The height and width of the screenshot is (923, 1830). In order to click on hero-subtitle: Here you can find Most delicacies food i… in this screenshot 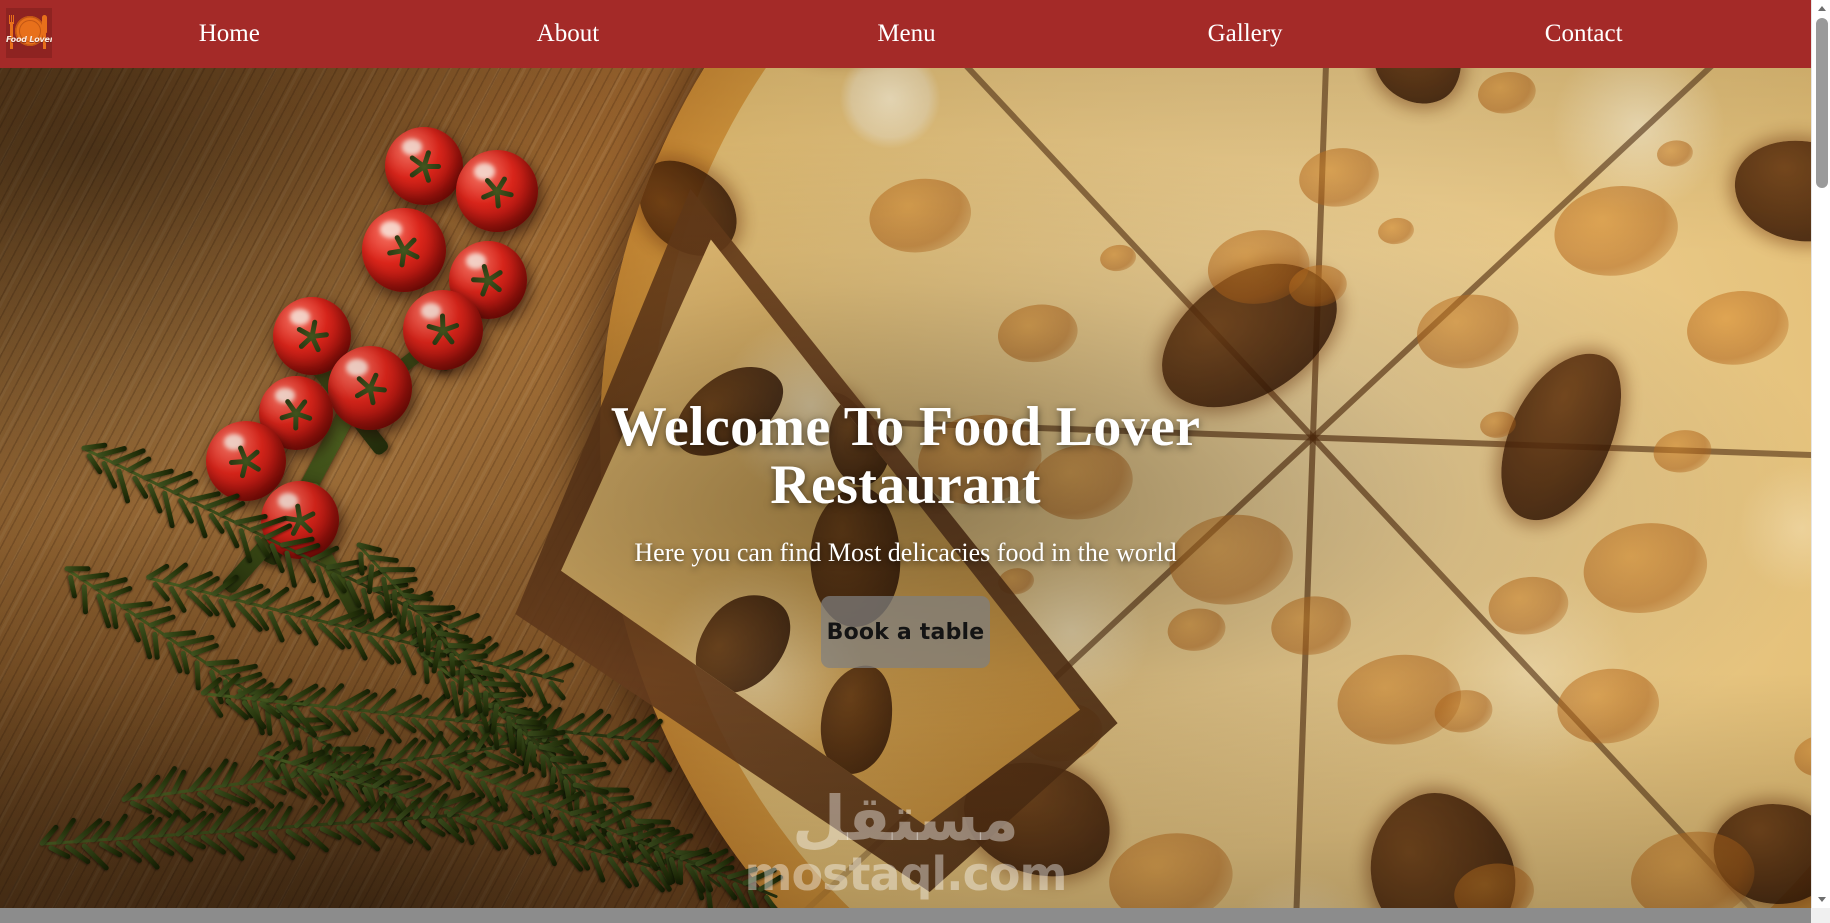, I will do `click(905, 552)`.